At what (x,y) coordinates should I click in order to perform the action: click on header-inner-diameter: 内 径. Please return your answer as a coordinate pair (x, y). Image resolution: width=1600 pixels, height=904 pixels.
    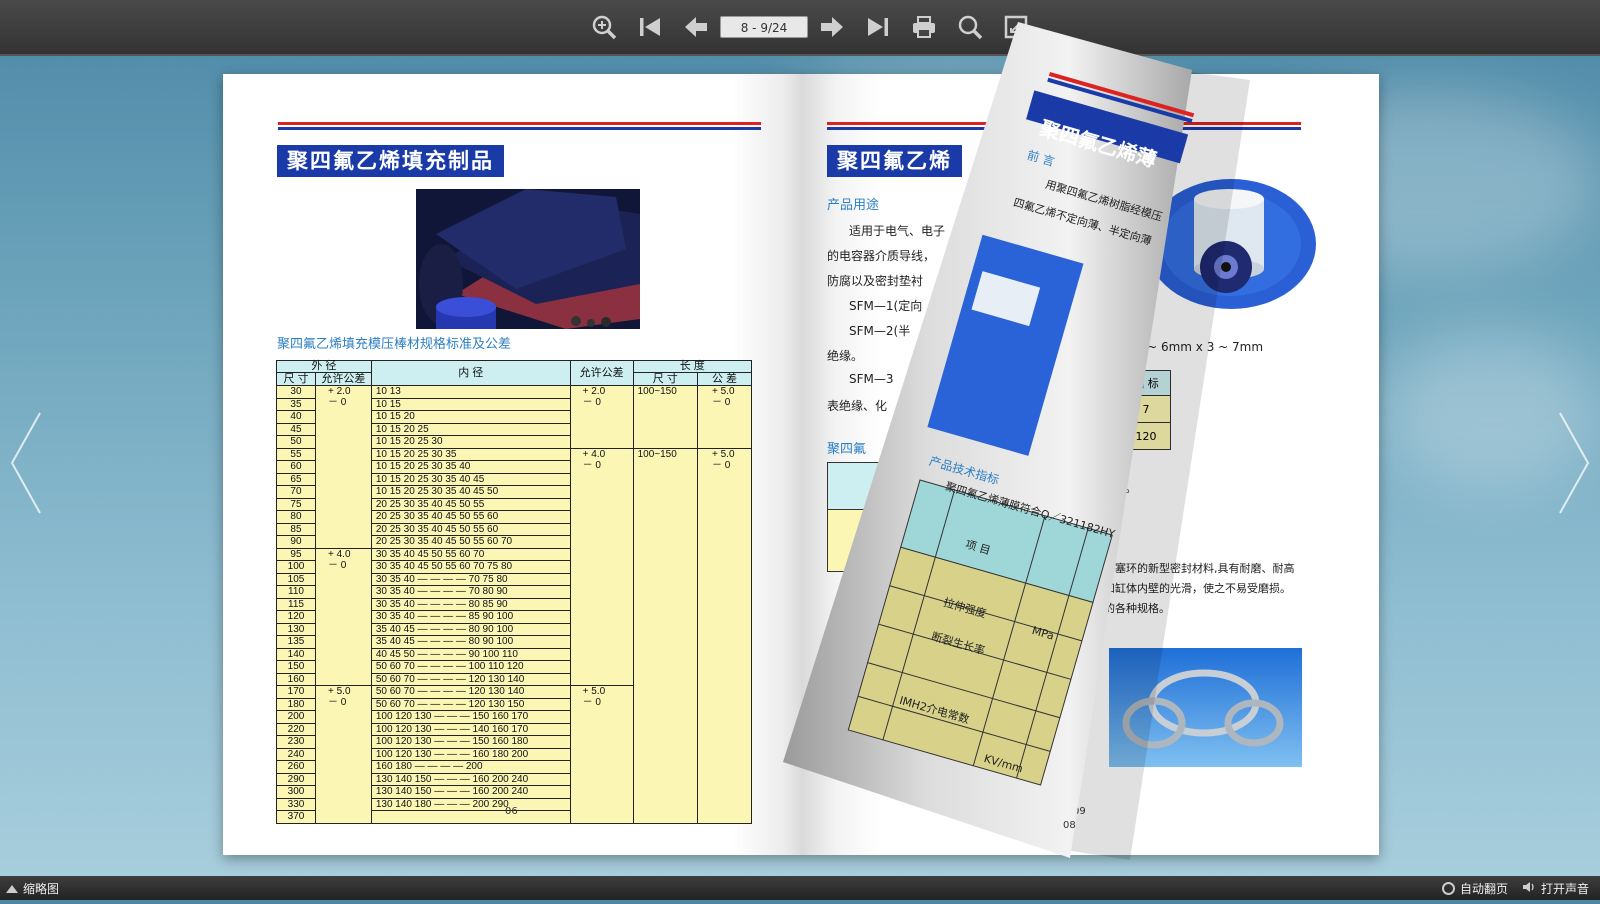
    Looking at the image, I should click on (470, 373).